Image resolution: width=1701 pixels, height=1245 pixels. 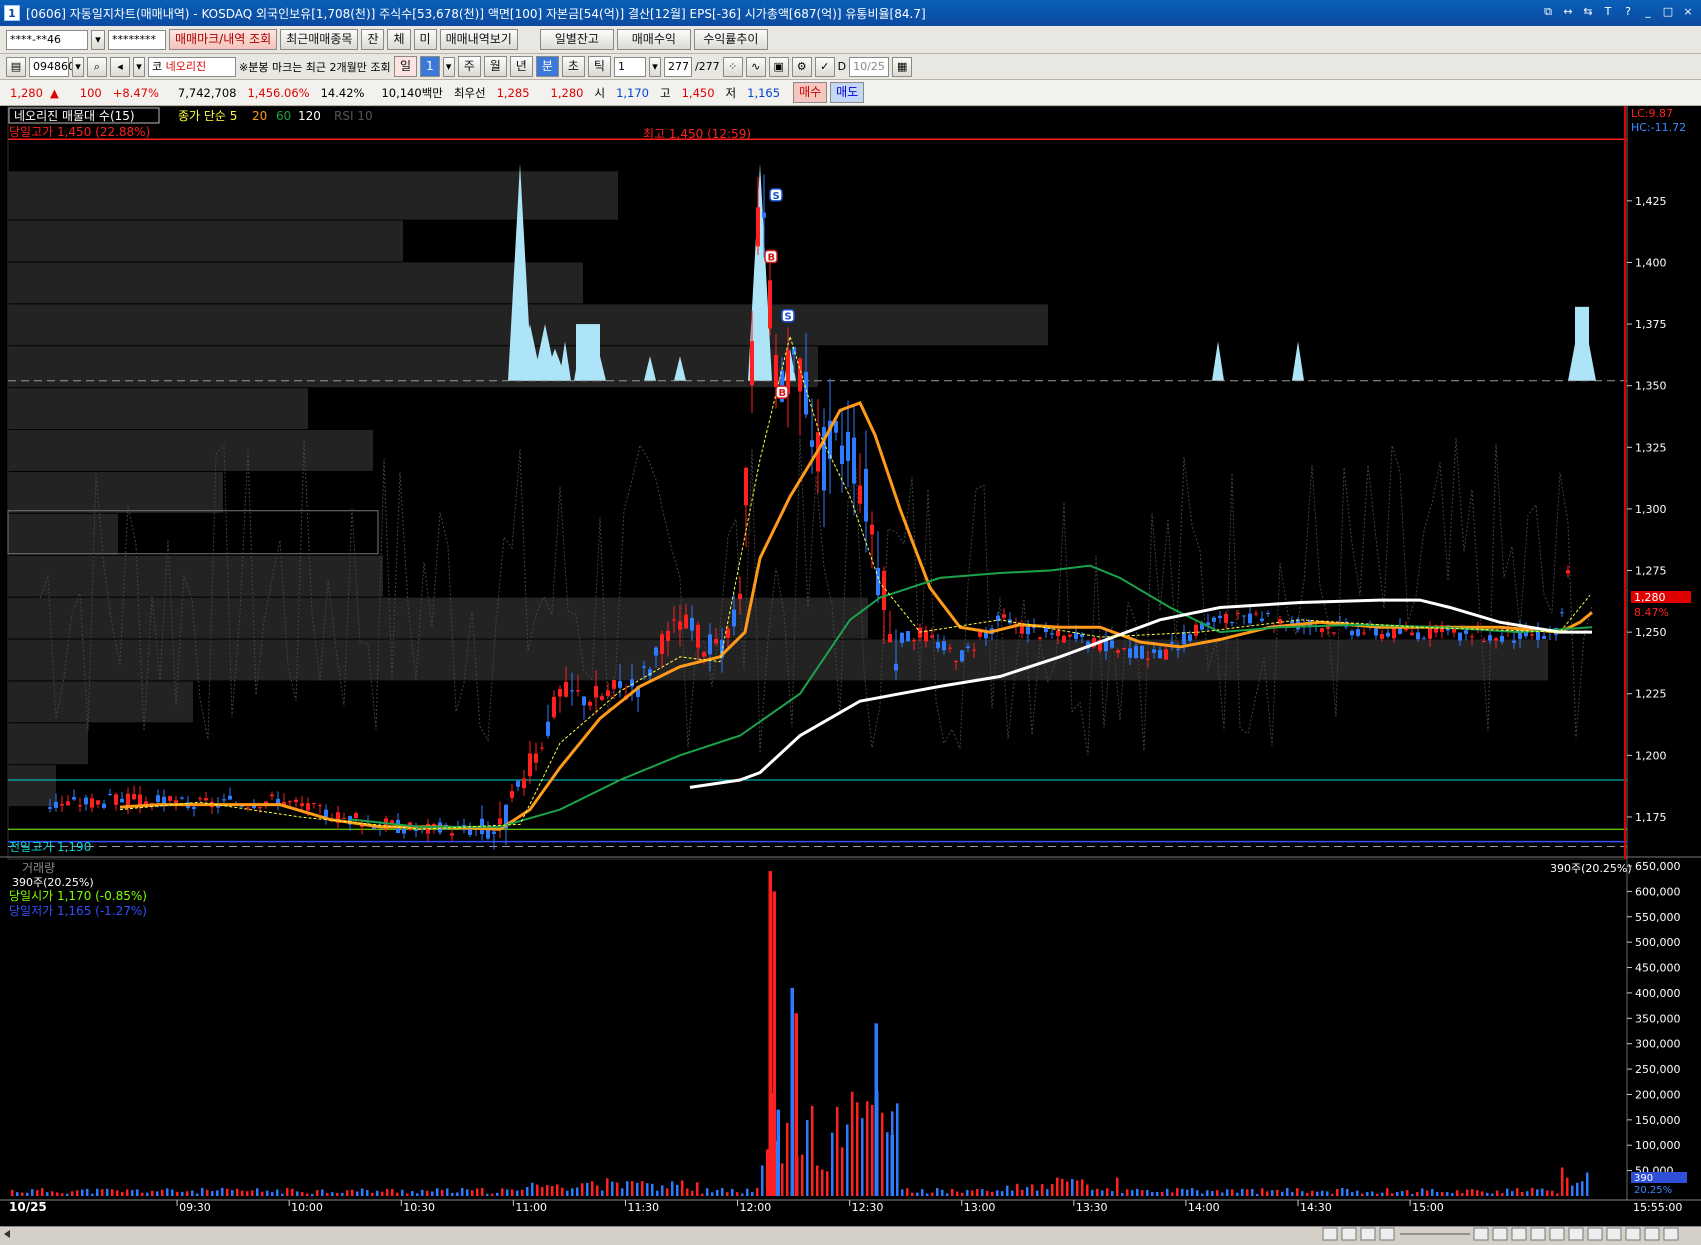 What do you see at coordinates (1387, 1234) in the screenshot?
I see `forward-button` at bounding box center [1387, 1234].